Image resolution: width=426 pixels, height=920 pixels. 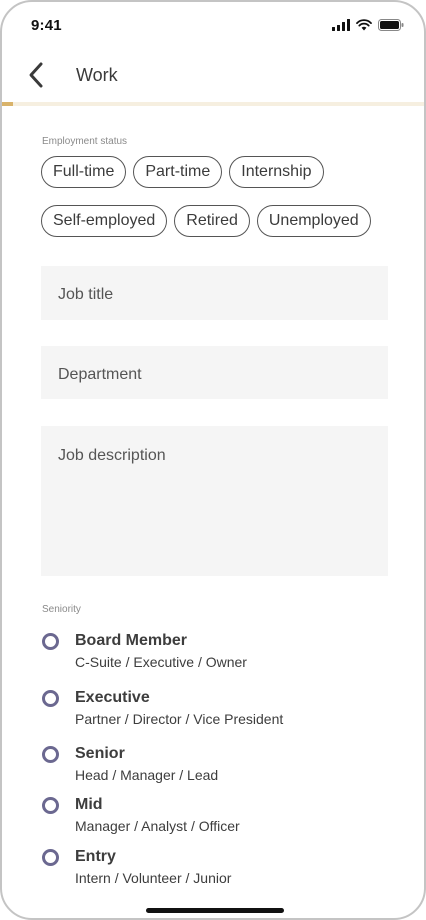 I want to click on seniority-subtitle: C-Suite / Executive / Owner, so click(x=161, y=662).